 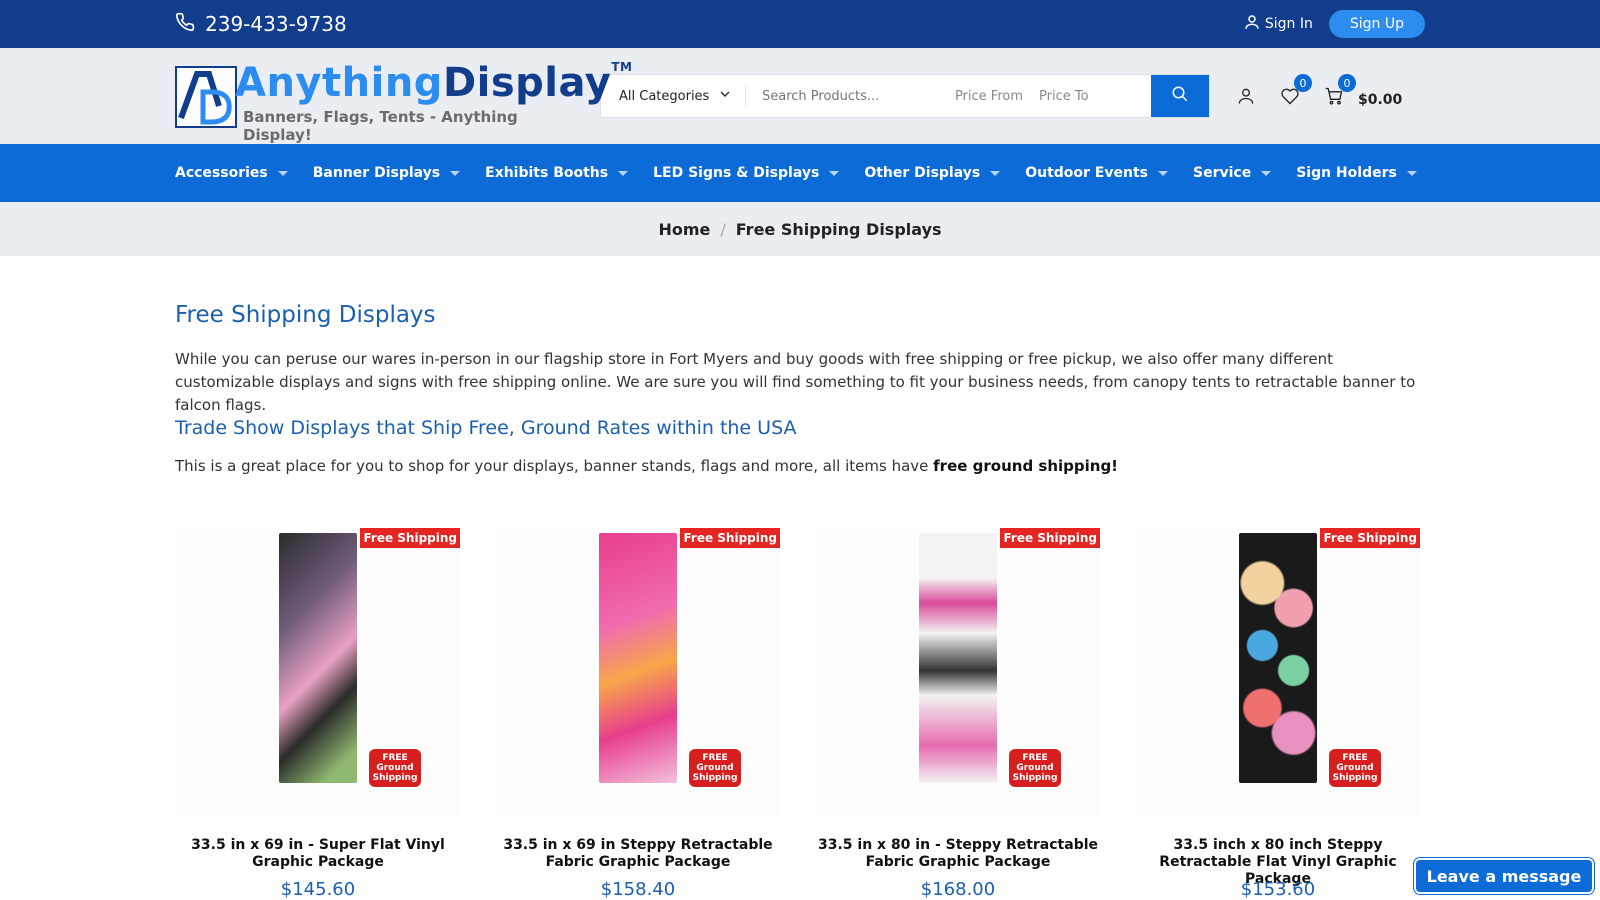 What do you see at coordinates (932, 173) in the screenshot?
I see `nav-item-other-displays: Other Displays` at bounding box center [932, 173].